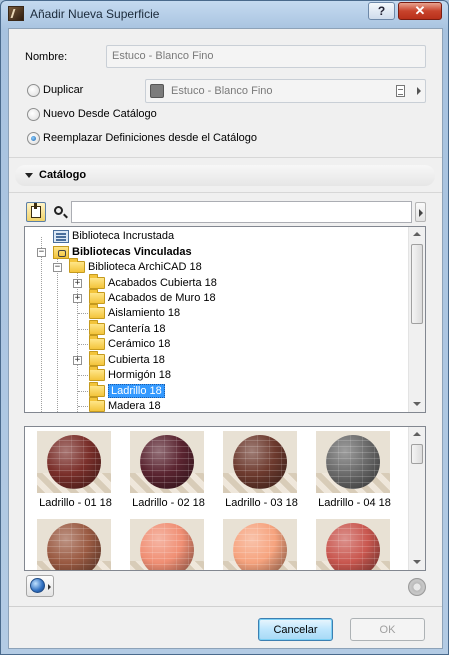  I want to click on material-tile: Ladrillo - 01 18, so click(75, 472).